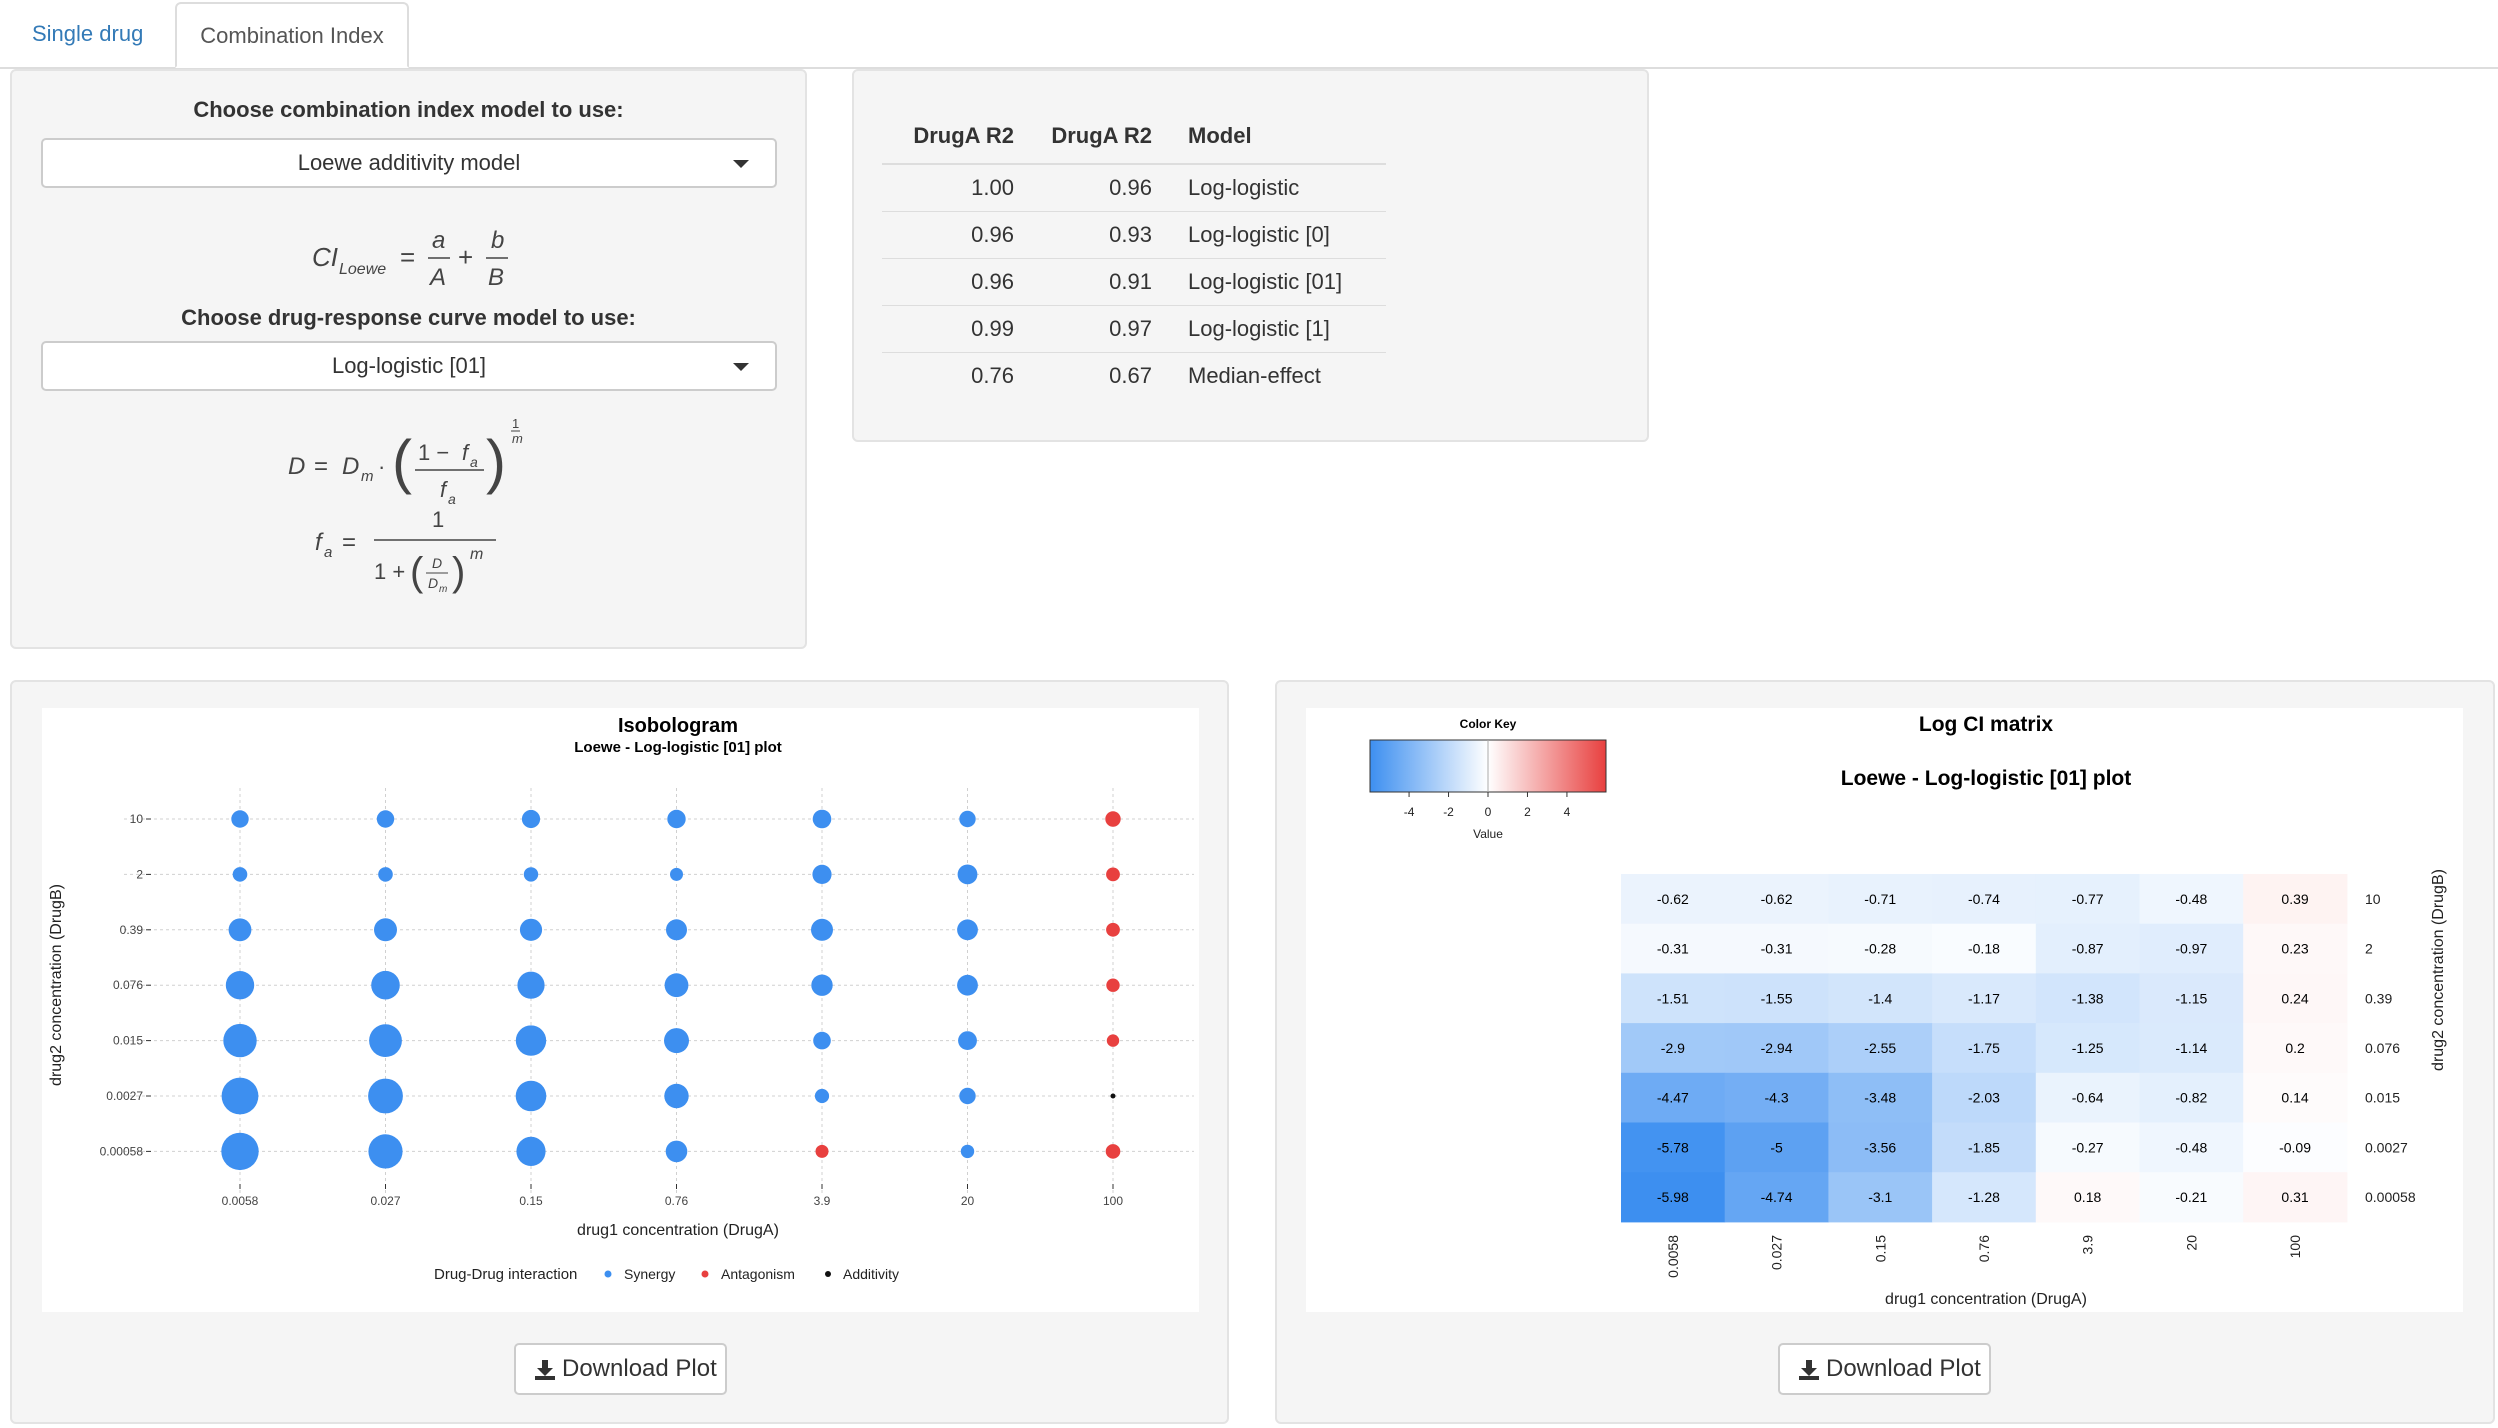 This screenshot has width=2498, height=1428. I want to click on chart-subtitle: Loewe - Log-logistic [01] plot, so click(678, 747).